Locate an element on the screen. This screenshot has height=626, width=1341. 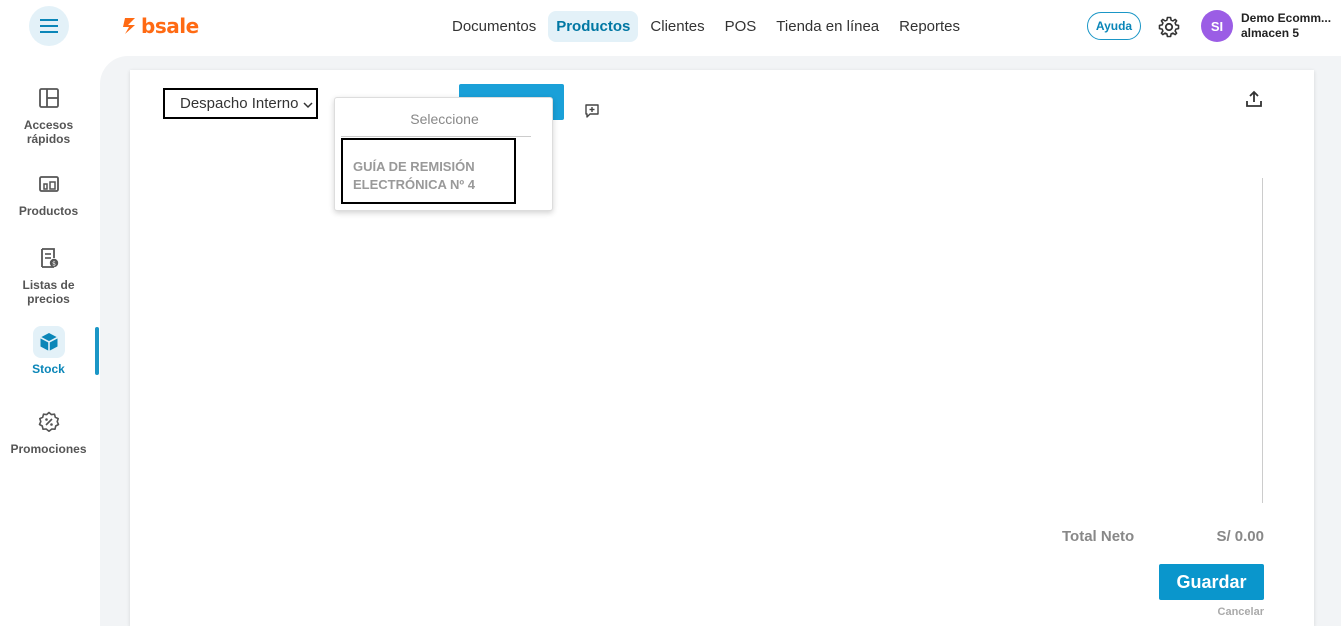
nav-reportes: Reportes is located at coordinates (929, 26).